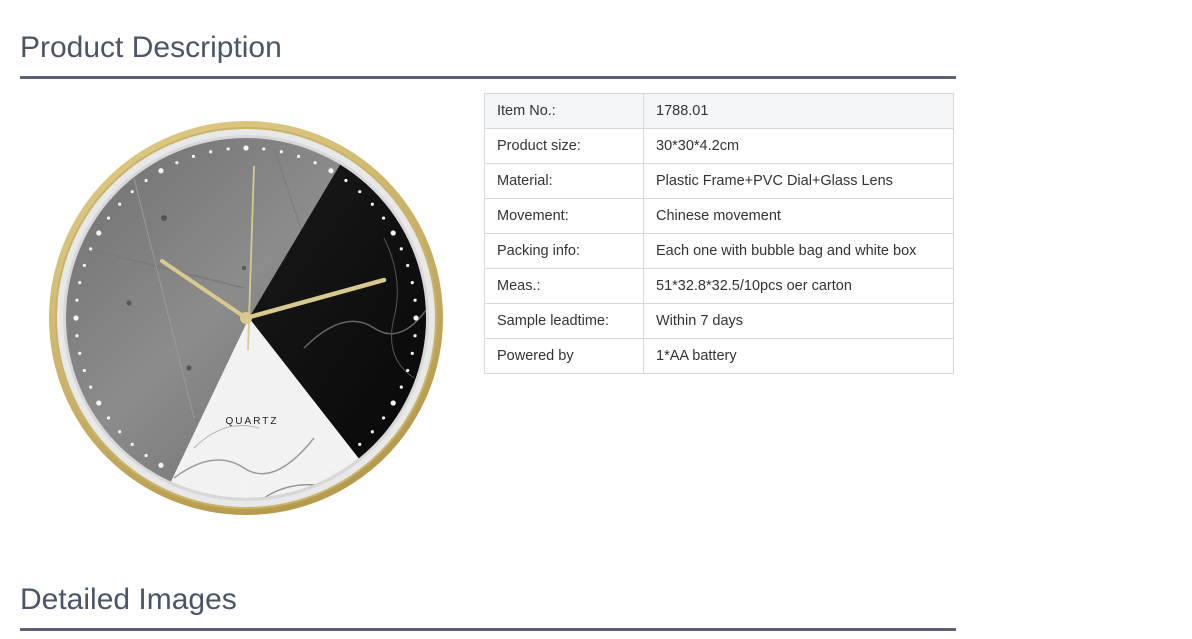 The width and height of the screenshot is (1192, 639). Describe the element at coordinates (798, 111) in the screenshot. I see `spec-value: 1788.01` at that location.